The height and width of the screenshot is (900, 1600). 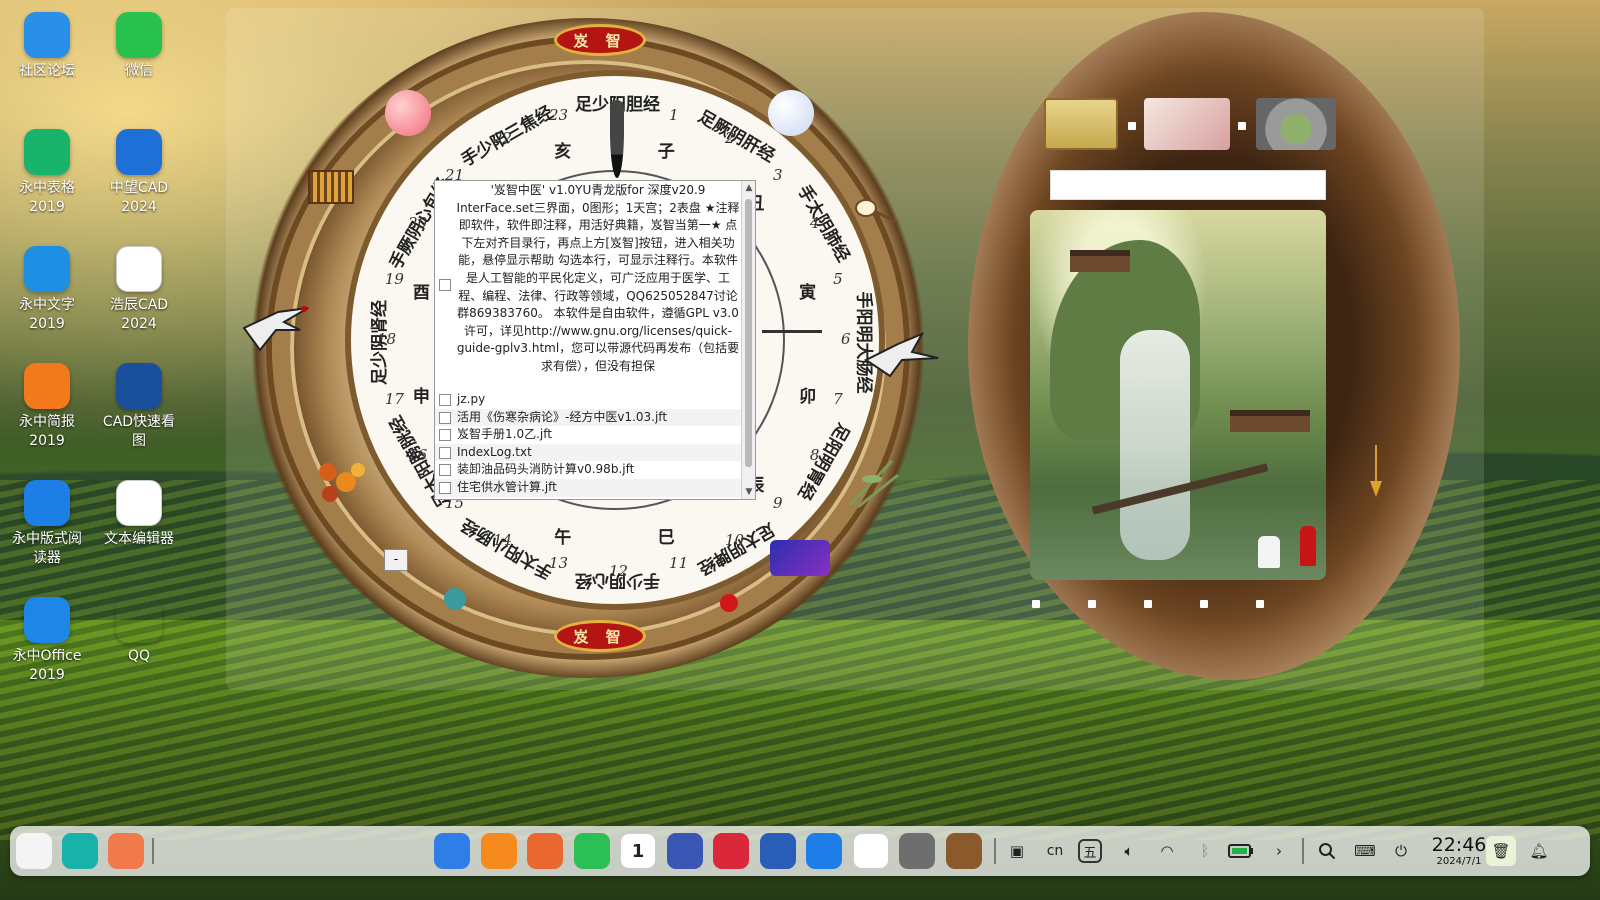 I want to click on file-row: 活用《伤寒杂病论》-经方中医v1.03.jft, so click(x=589, y=417).